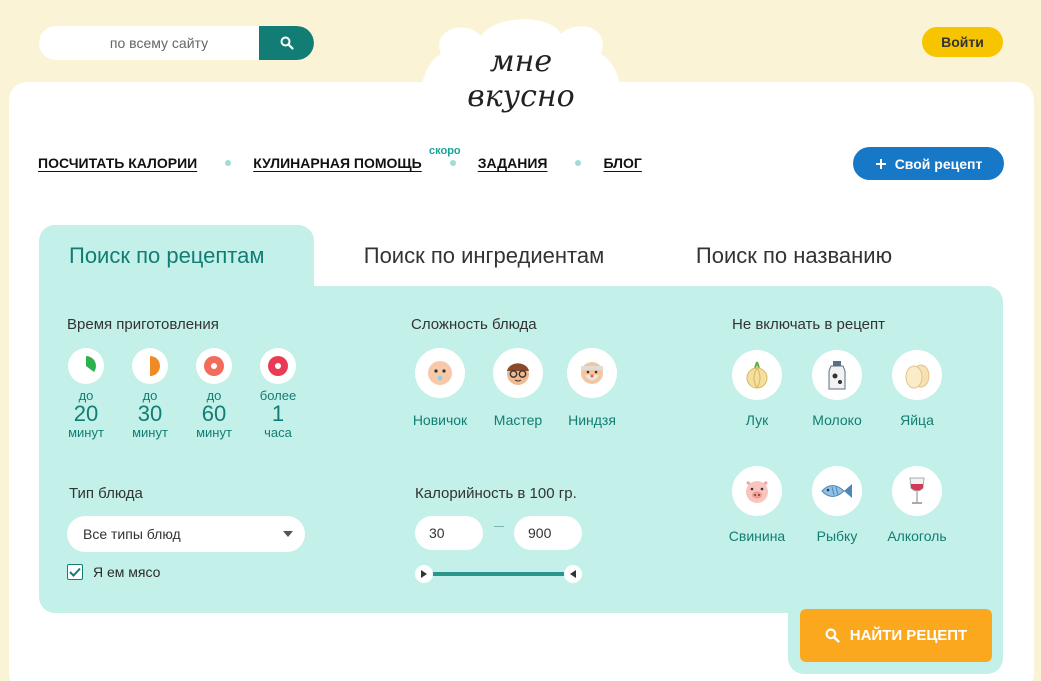 The image size is (1041, 681). What do you see at coordinates (445, 151) in the screenshot?
I see `soon-badge: скоро` at bounding box center [445, 151].